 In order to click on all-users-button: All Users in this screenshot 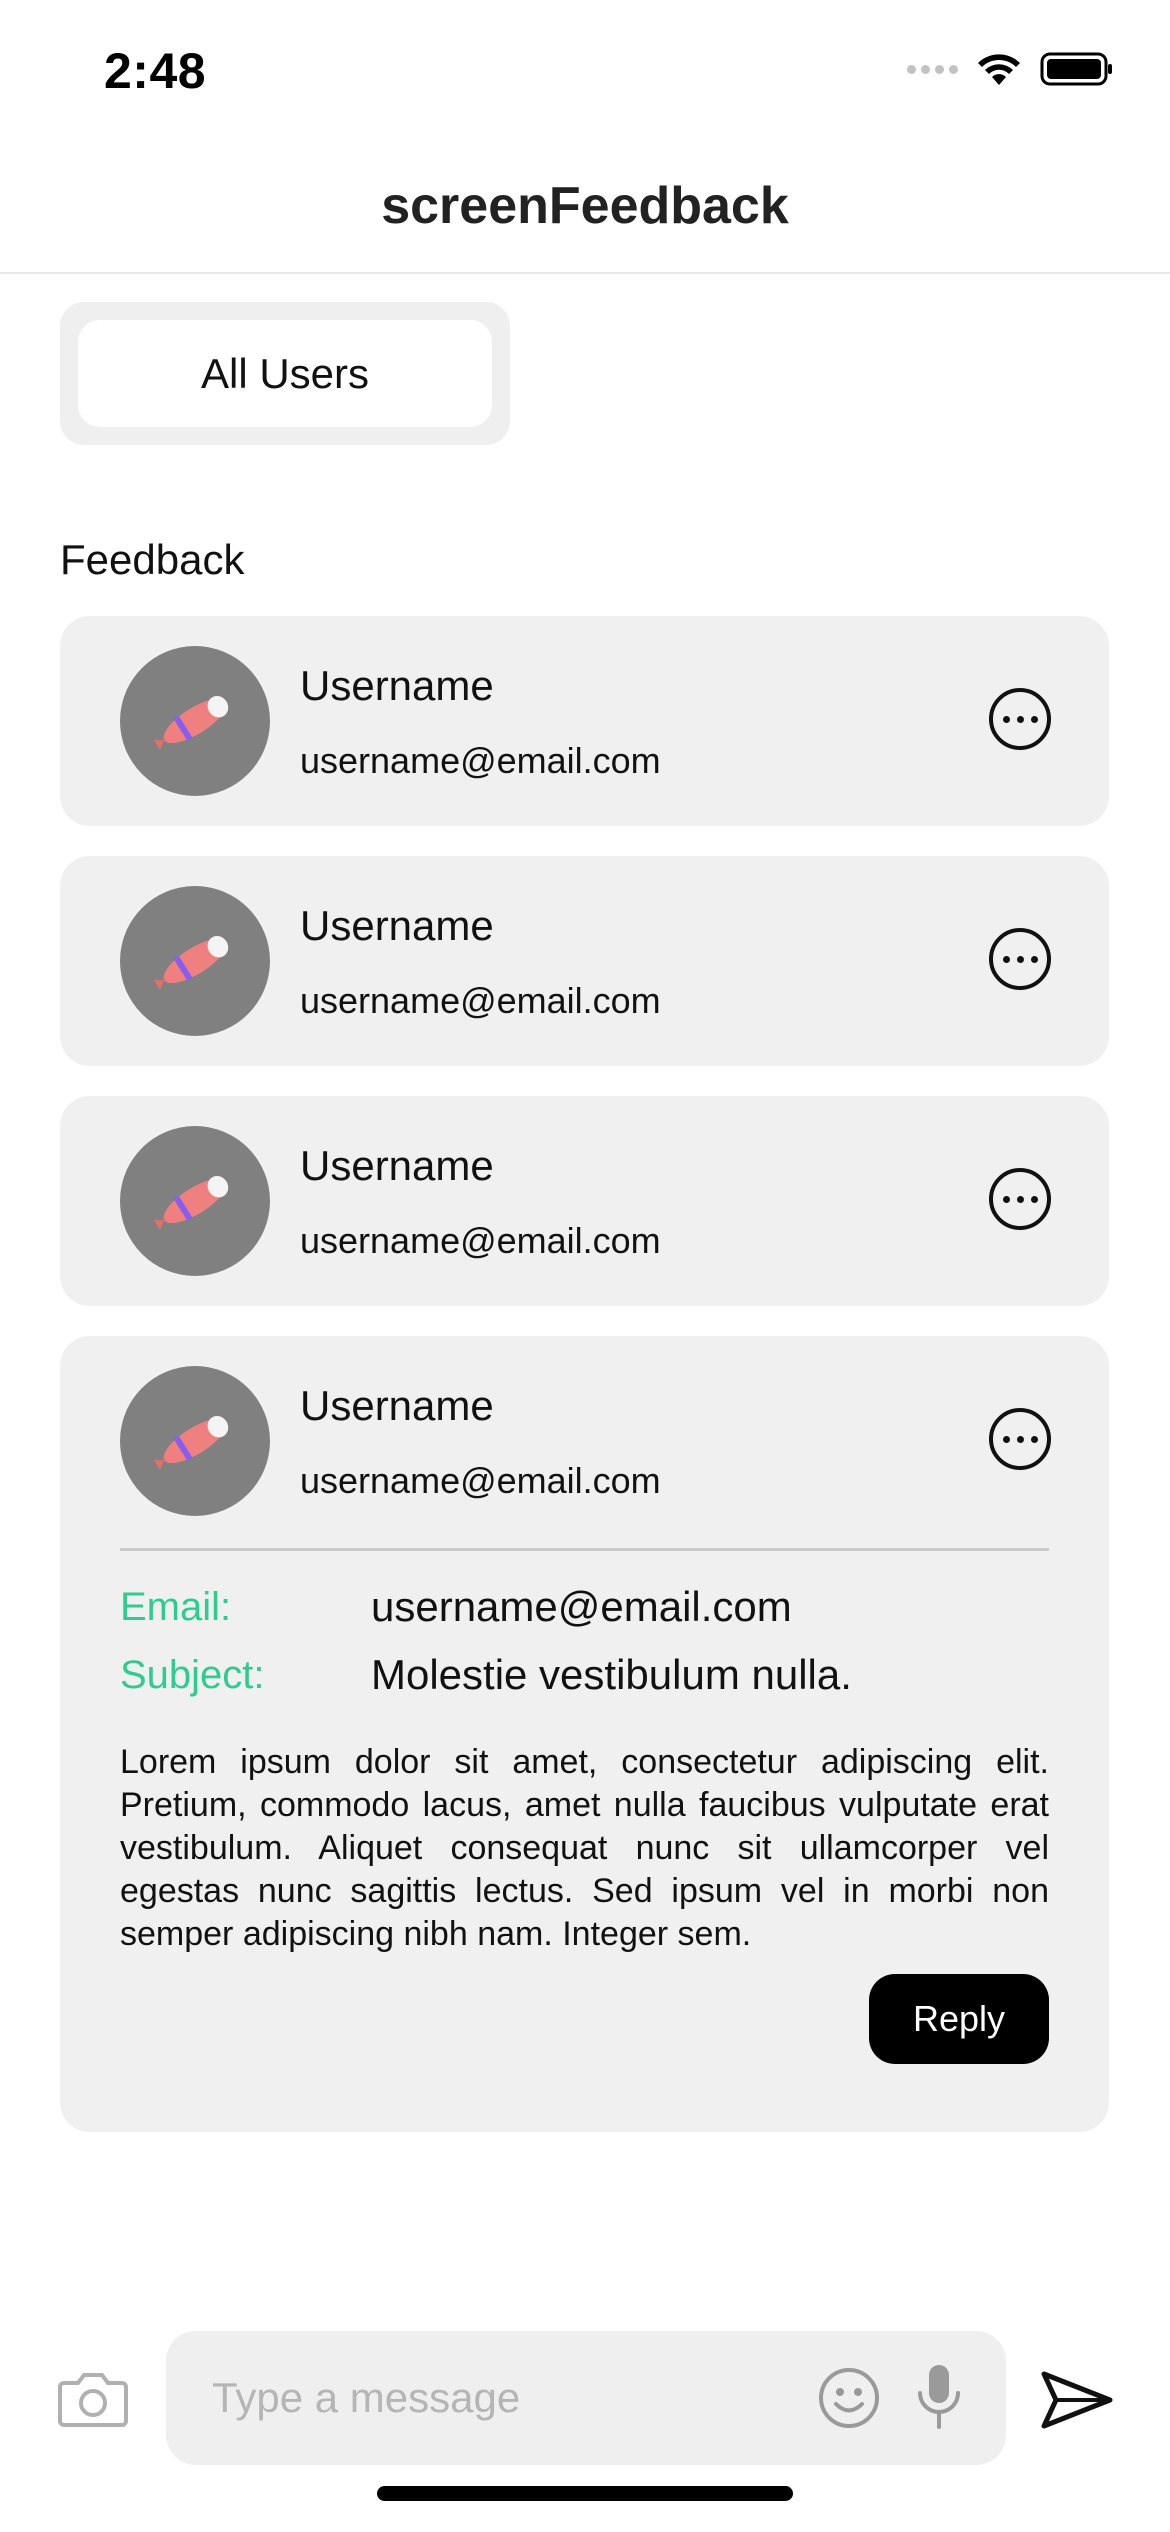, I will do `click(285, 373)`.